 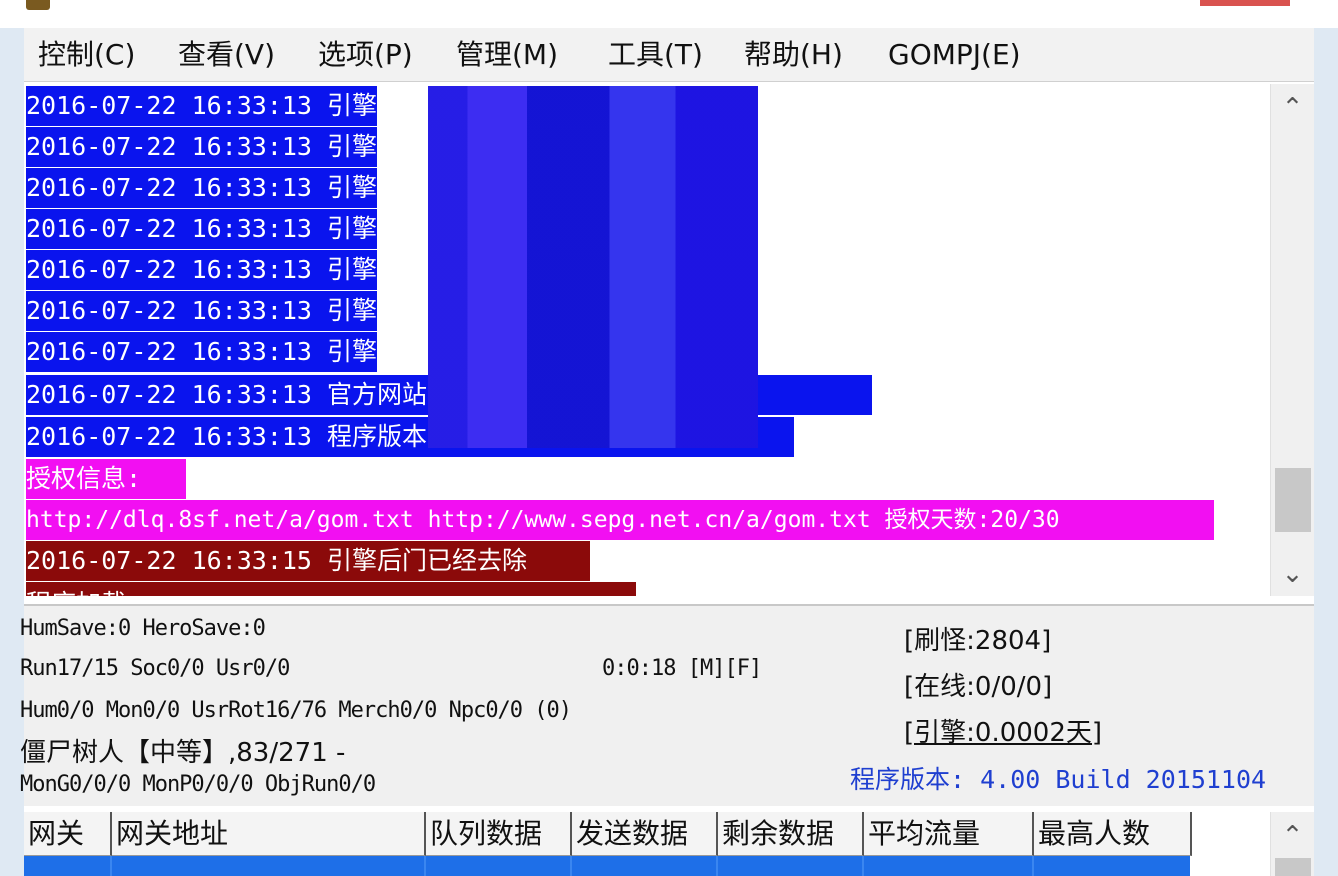 I want to click on status-run-line: Run17/15 Soc0/0 Usr0/0, so click(x=155, y=668).